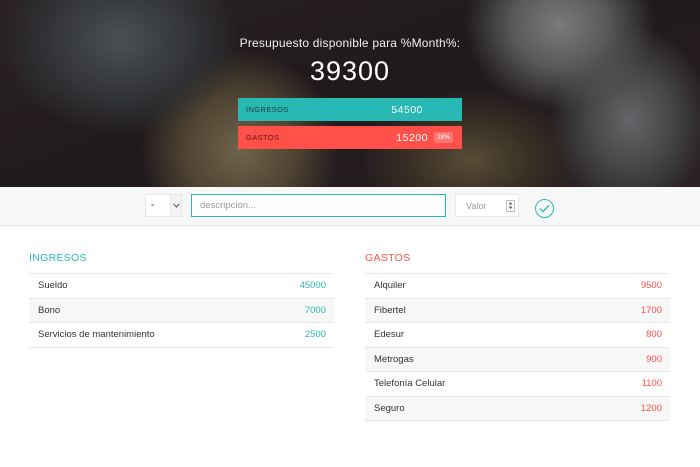  I want to click on income-summary-value: 54500, so click(407, 109).